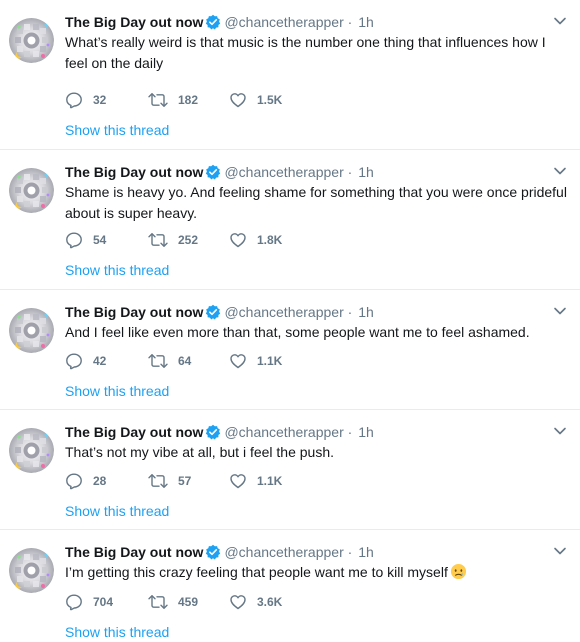  Describe the element at coordinates (255, 100) in the screenshot. I see `like-button: 1.5K` at that location.